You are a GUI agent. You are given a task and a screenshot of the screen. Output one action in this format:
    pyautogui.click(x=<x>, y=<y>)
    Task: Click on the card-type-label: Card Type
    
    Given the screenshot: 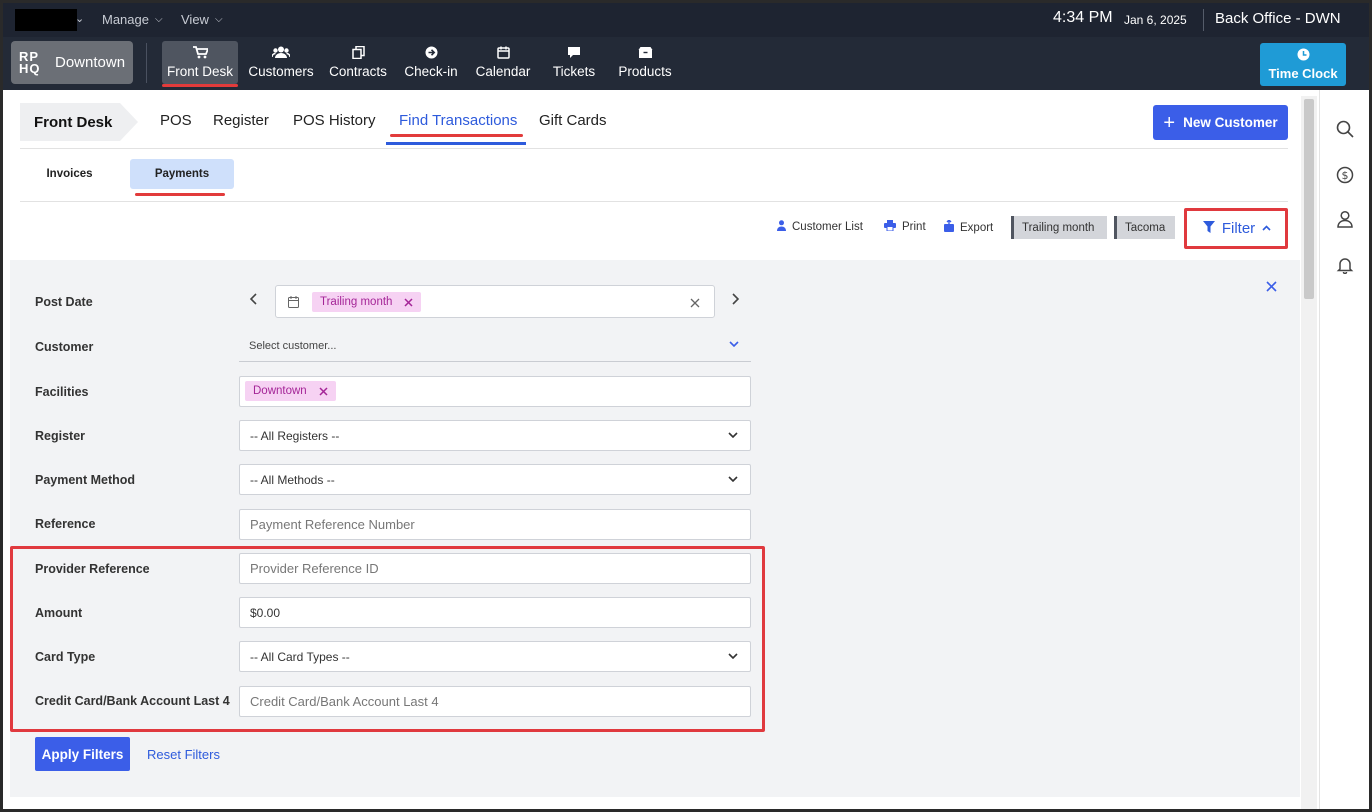 What is the action you would take?
    pyautogui.click(x=65, y=657)
    